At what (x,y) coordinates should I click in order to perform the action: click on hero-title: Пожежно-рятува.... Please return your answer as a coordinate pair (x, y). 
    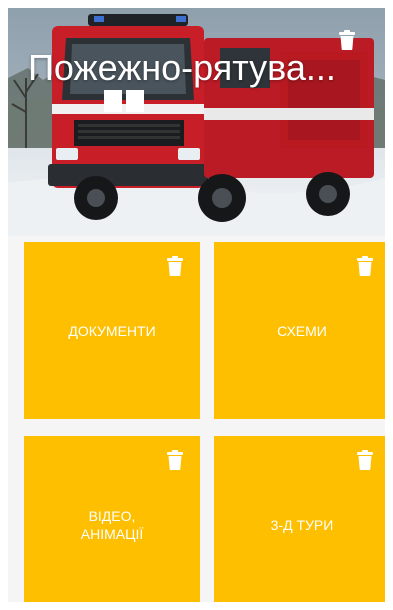
    Looking at the image, I should click on (182, 67).